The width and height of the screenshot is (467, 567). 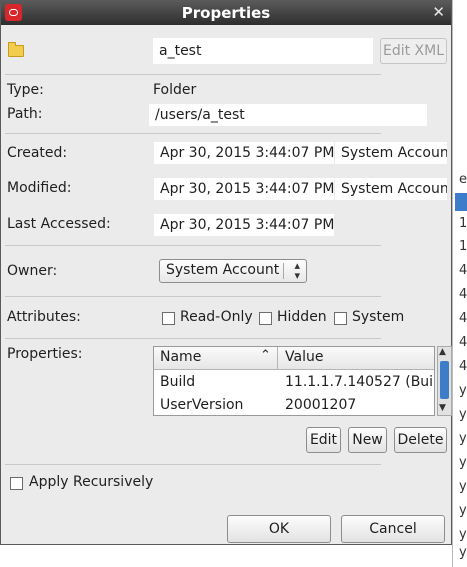 I want to click on scroll-up-icon: ▲, so click(x=442, y=352).